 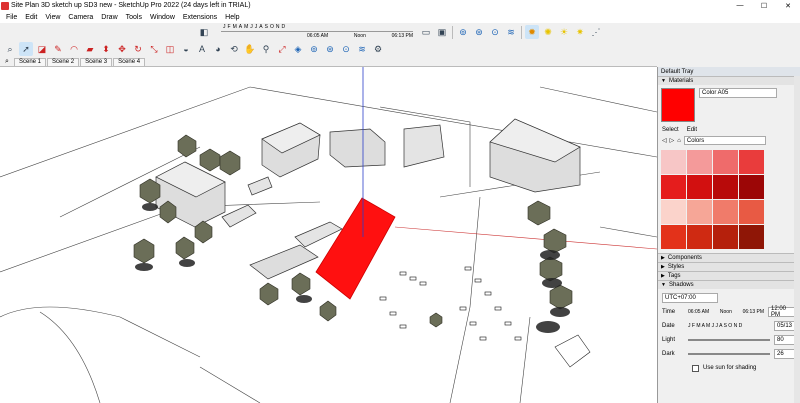 I want to click on close-button: ✕, so click(x=788, y=5).